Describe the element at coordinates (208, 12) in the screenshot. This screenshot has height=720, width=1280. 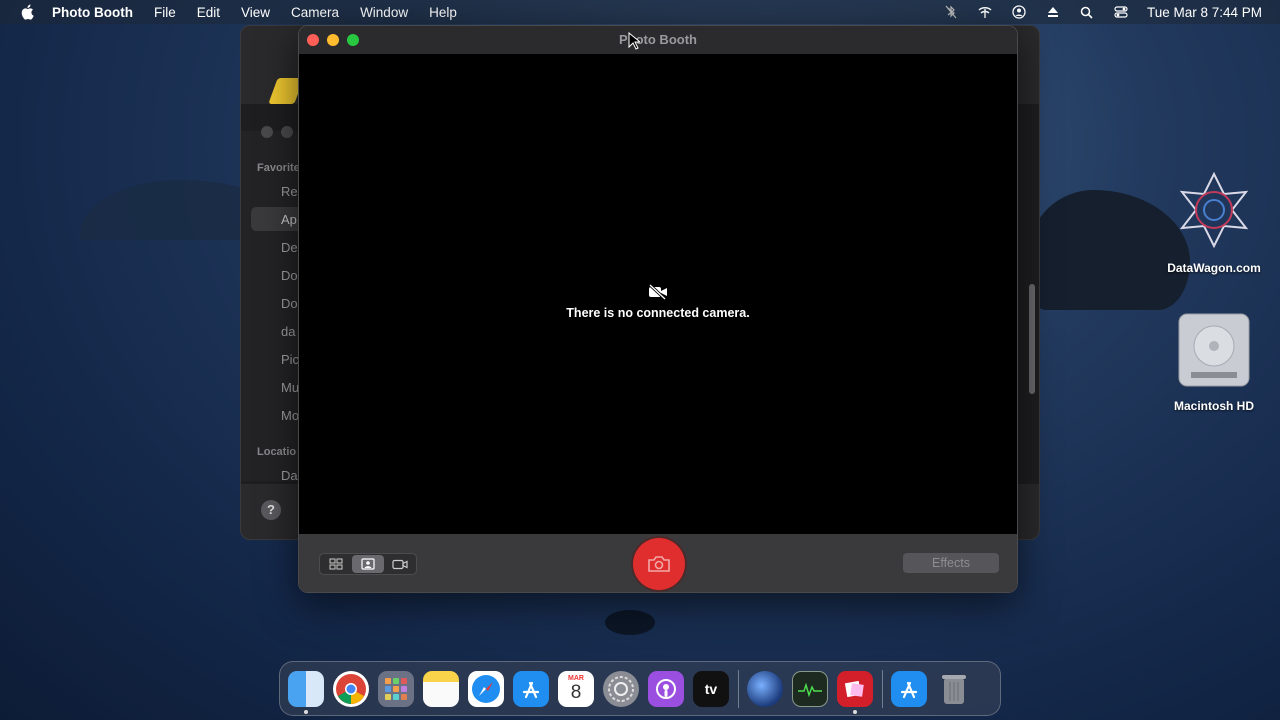
I see `menu-edit: Edit` at that location.